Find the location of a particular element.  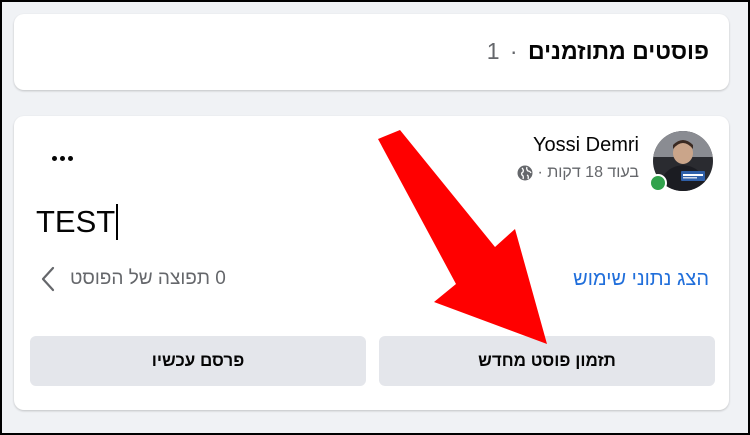

more-options-button is located at coordinates (62, 158).